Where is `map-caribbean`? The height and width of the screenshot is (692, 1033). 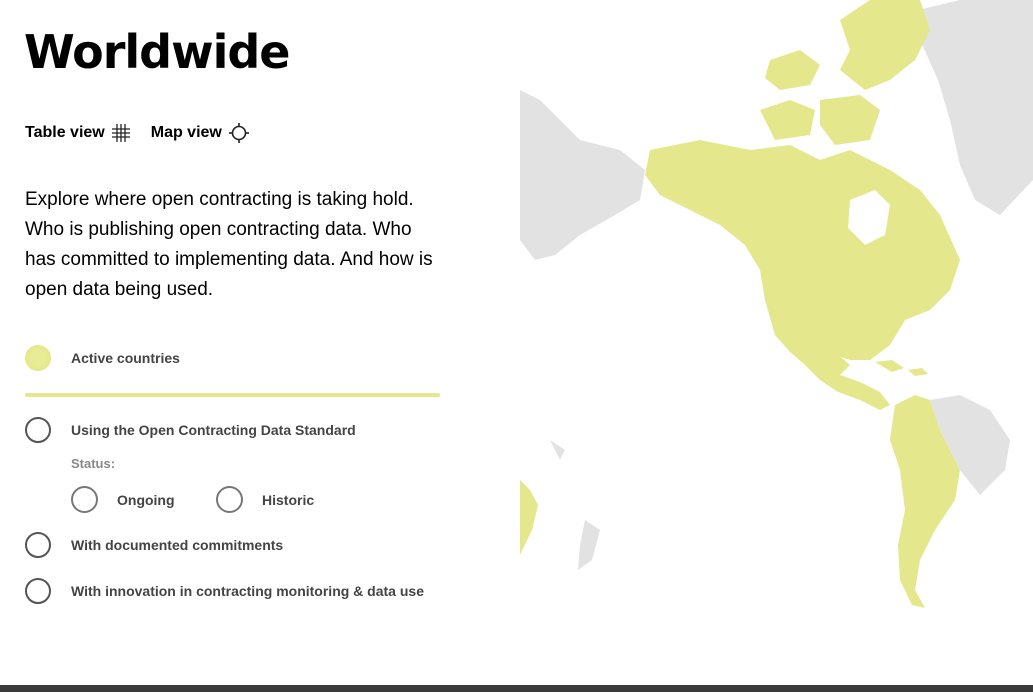 map-caribbean is located at coordinates (901, 368).